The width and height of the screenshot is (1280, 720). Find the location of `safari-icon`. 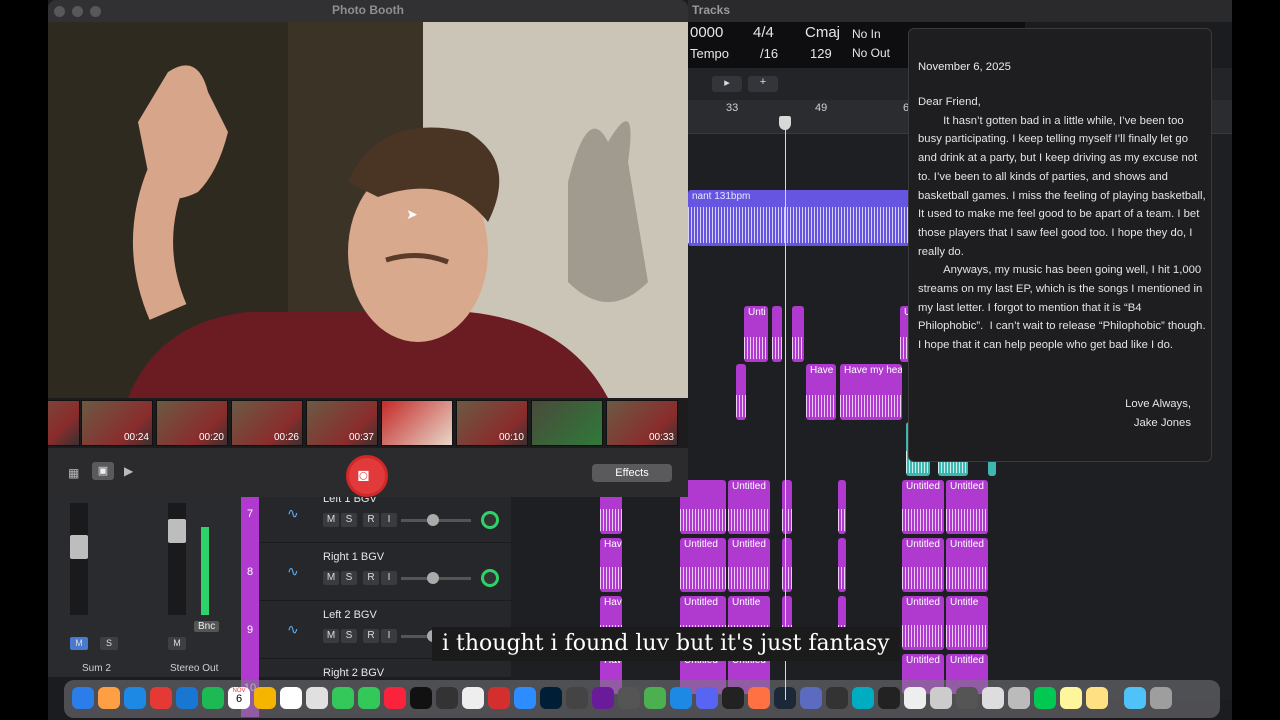

safari-icon is located at coordinates (135, 698).